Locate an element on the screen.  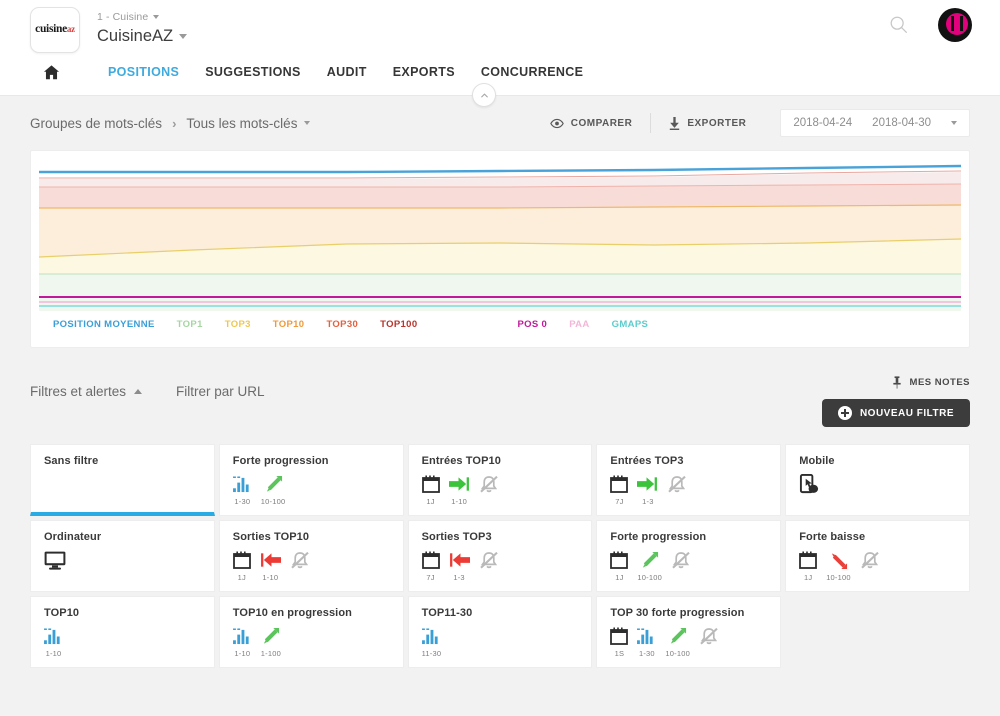
filter-card: Ordinateur. is located at coordinates (122, 556).